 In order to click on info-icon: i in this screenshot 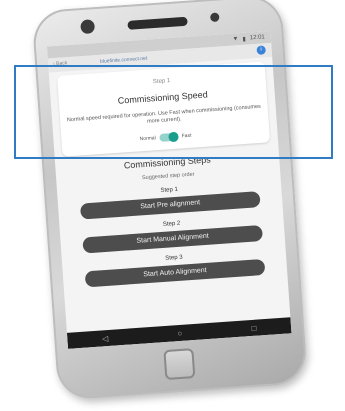, I will do `click(261, 50)`.